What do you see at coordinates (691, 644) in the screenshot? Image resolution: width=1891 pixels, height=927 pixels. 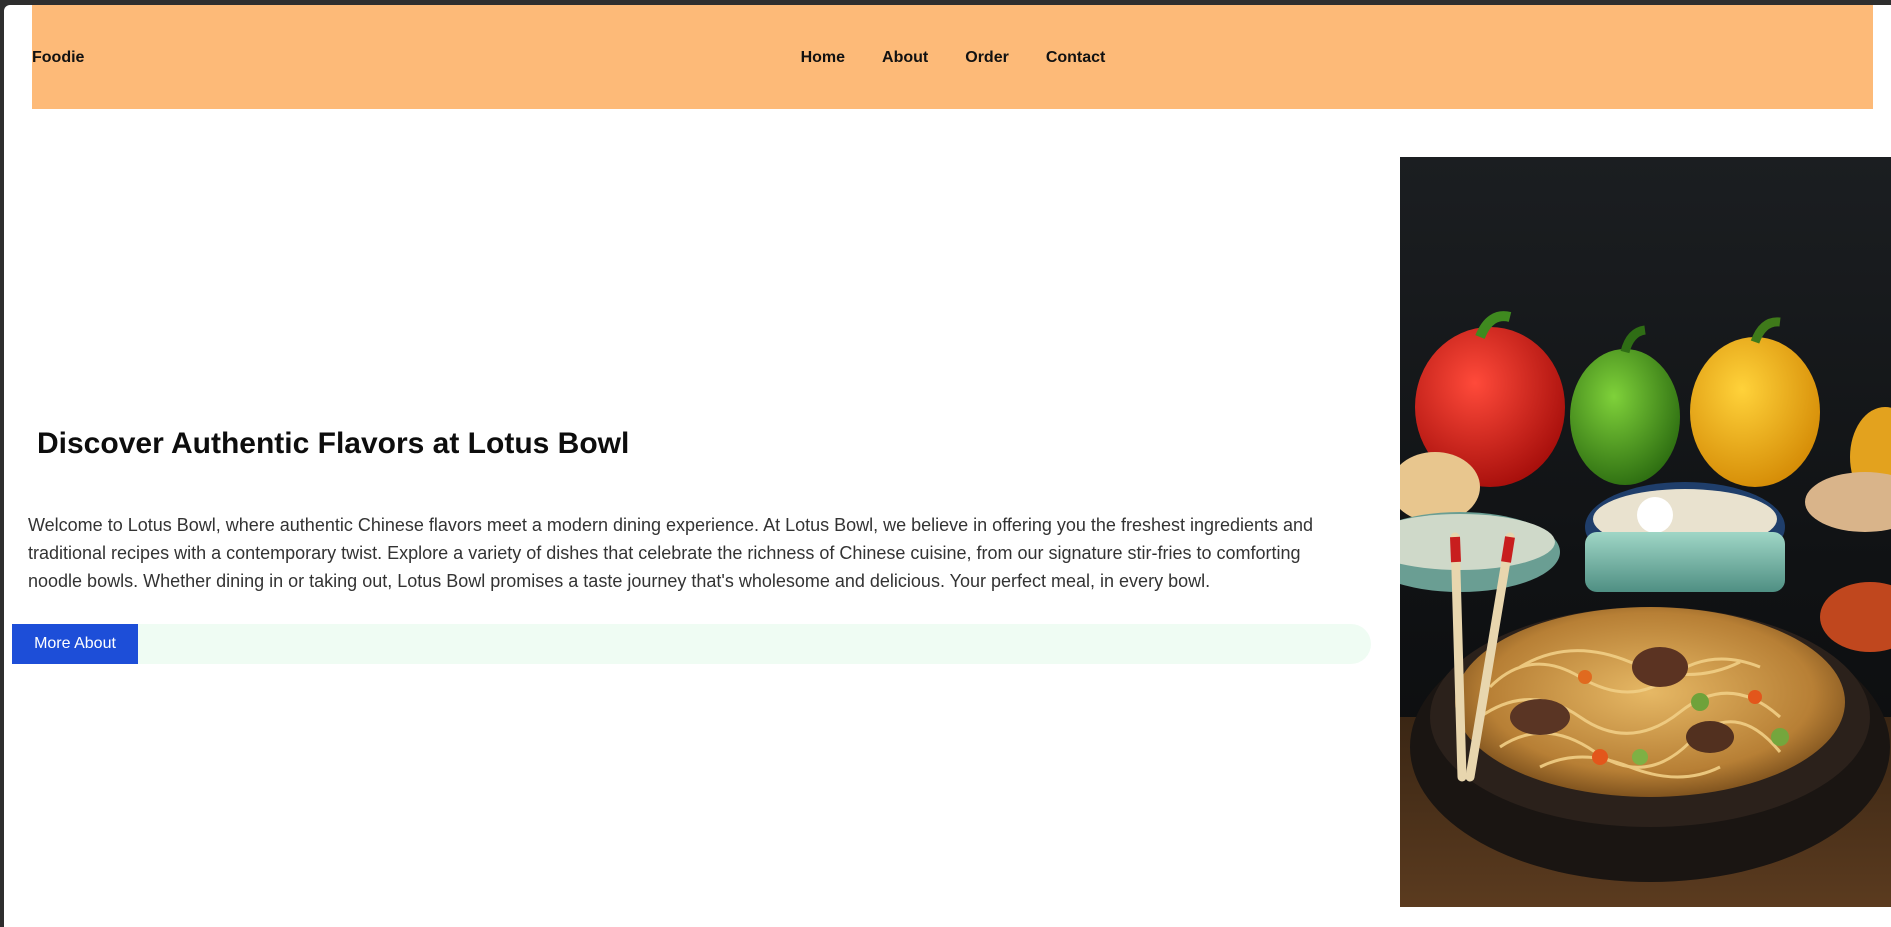 I see `cta-track` at bounding box center [691, 644].